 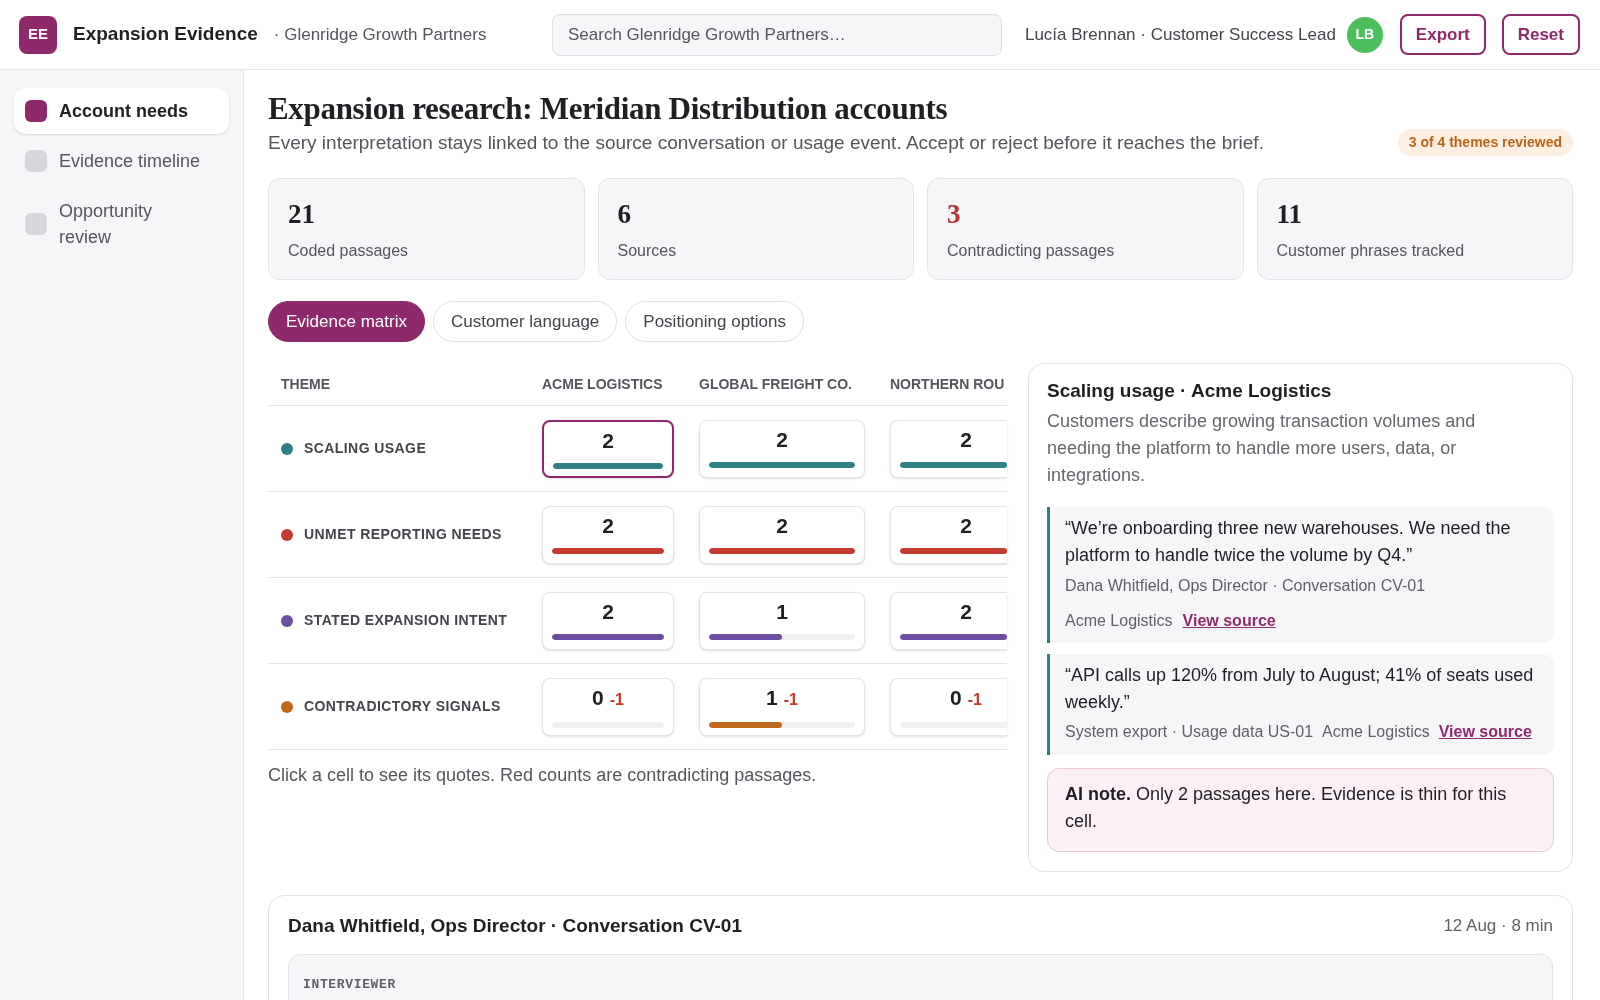 I want to click on column-header: GLOBAL FREIGHT CO., so click(x=775, y=384).